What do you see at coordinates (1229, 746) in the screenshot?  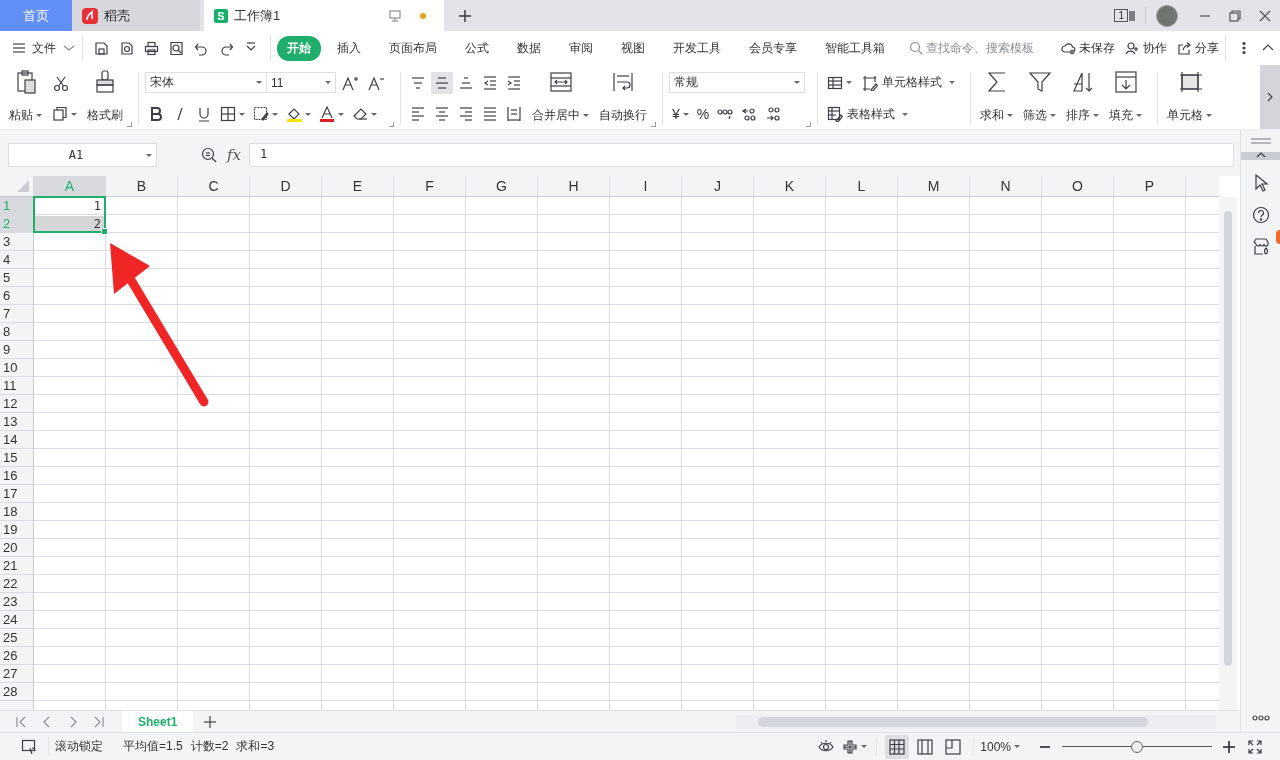 I see `zoom-in-icon` at bounding box center [1229, 746].